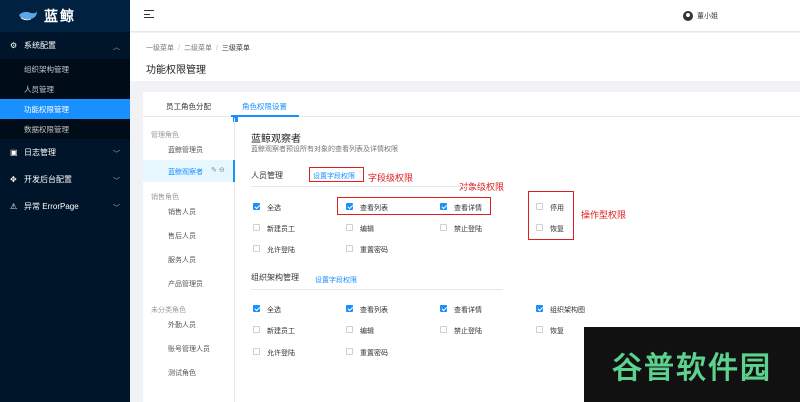  What do you see at coordinates (60, 16) in the screenshot?
I see `logo-text: 蓝鲸` at bounding box center [60, 16].